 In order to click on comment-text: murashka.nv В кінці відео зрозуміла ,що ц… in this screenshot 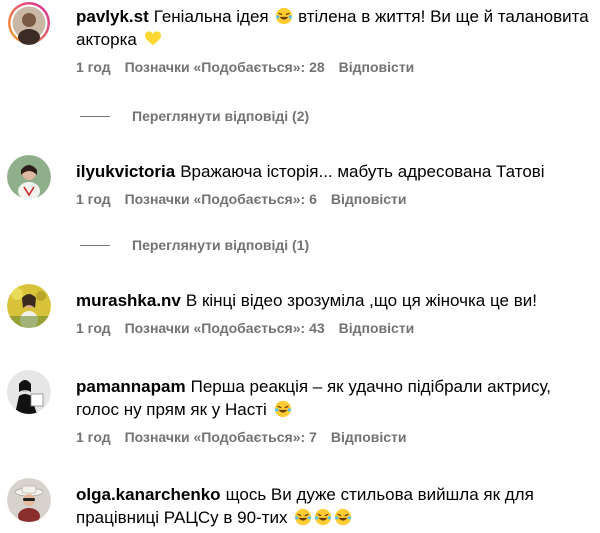, I will do `click(306, 300)`.